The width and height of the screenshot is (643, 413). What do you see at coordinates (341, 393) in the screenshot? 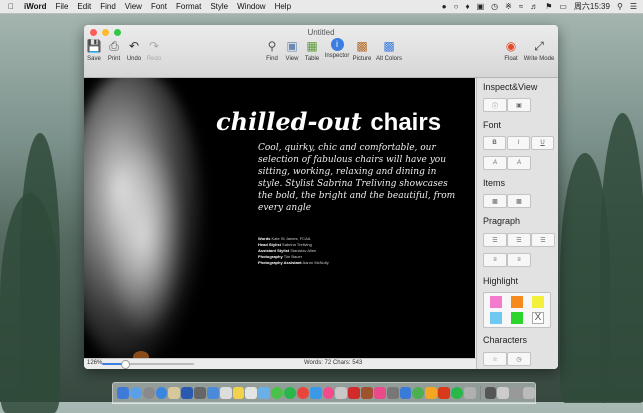
I see `books-icon` at bounding box center [341, 393].